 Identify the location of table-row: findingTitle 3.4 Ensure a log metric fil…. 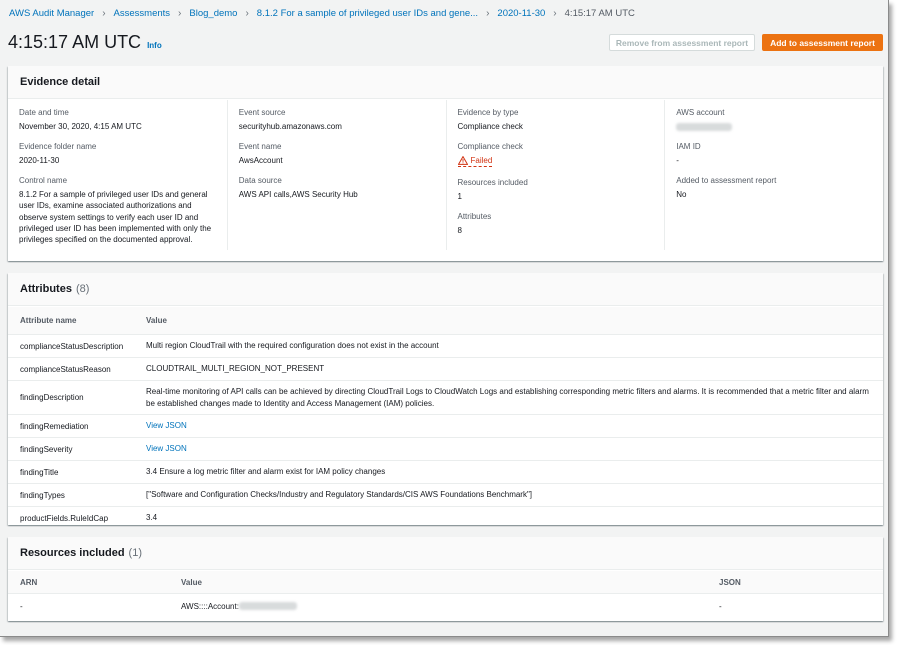
(445, 472).